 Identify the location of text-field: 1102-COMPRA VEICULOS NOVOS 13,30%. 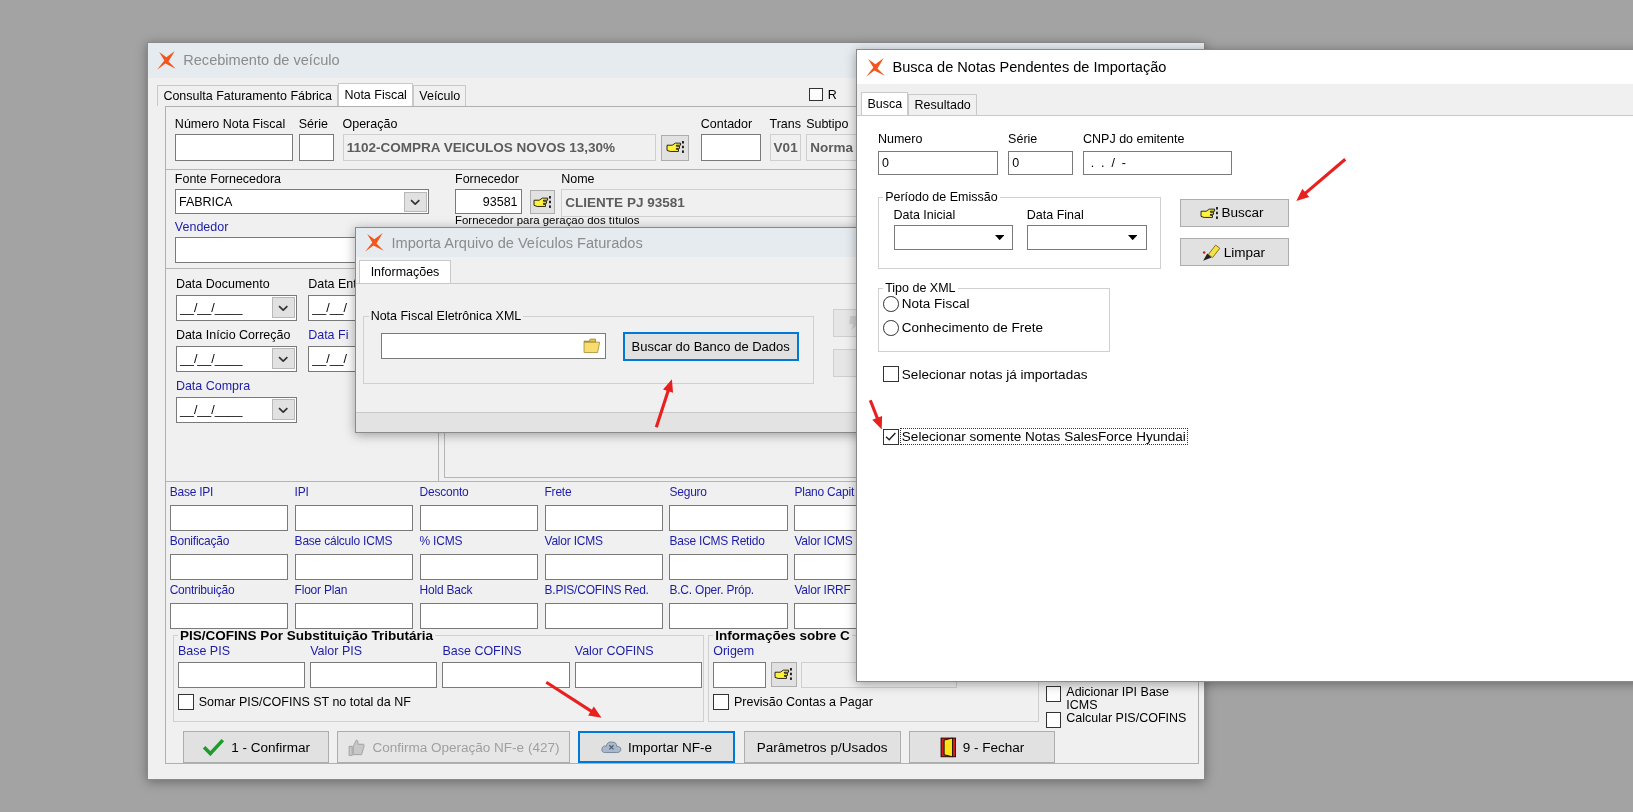
(499, 148).